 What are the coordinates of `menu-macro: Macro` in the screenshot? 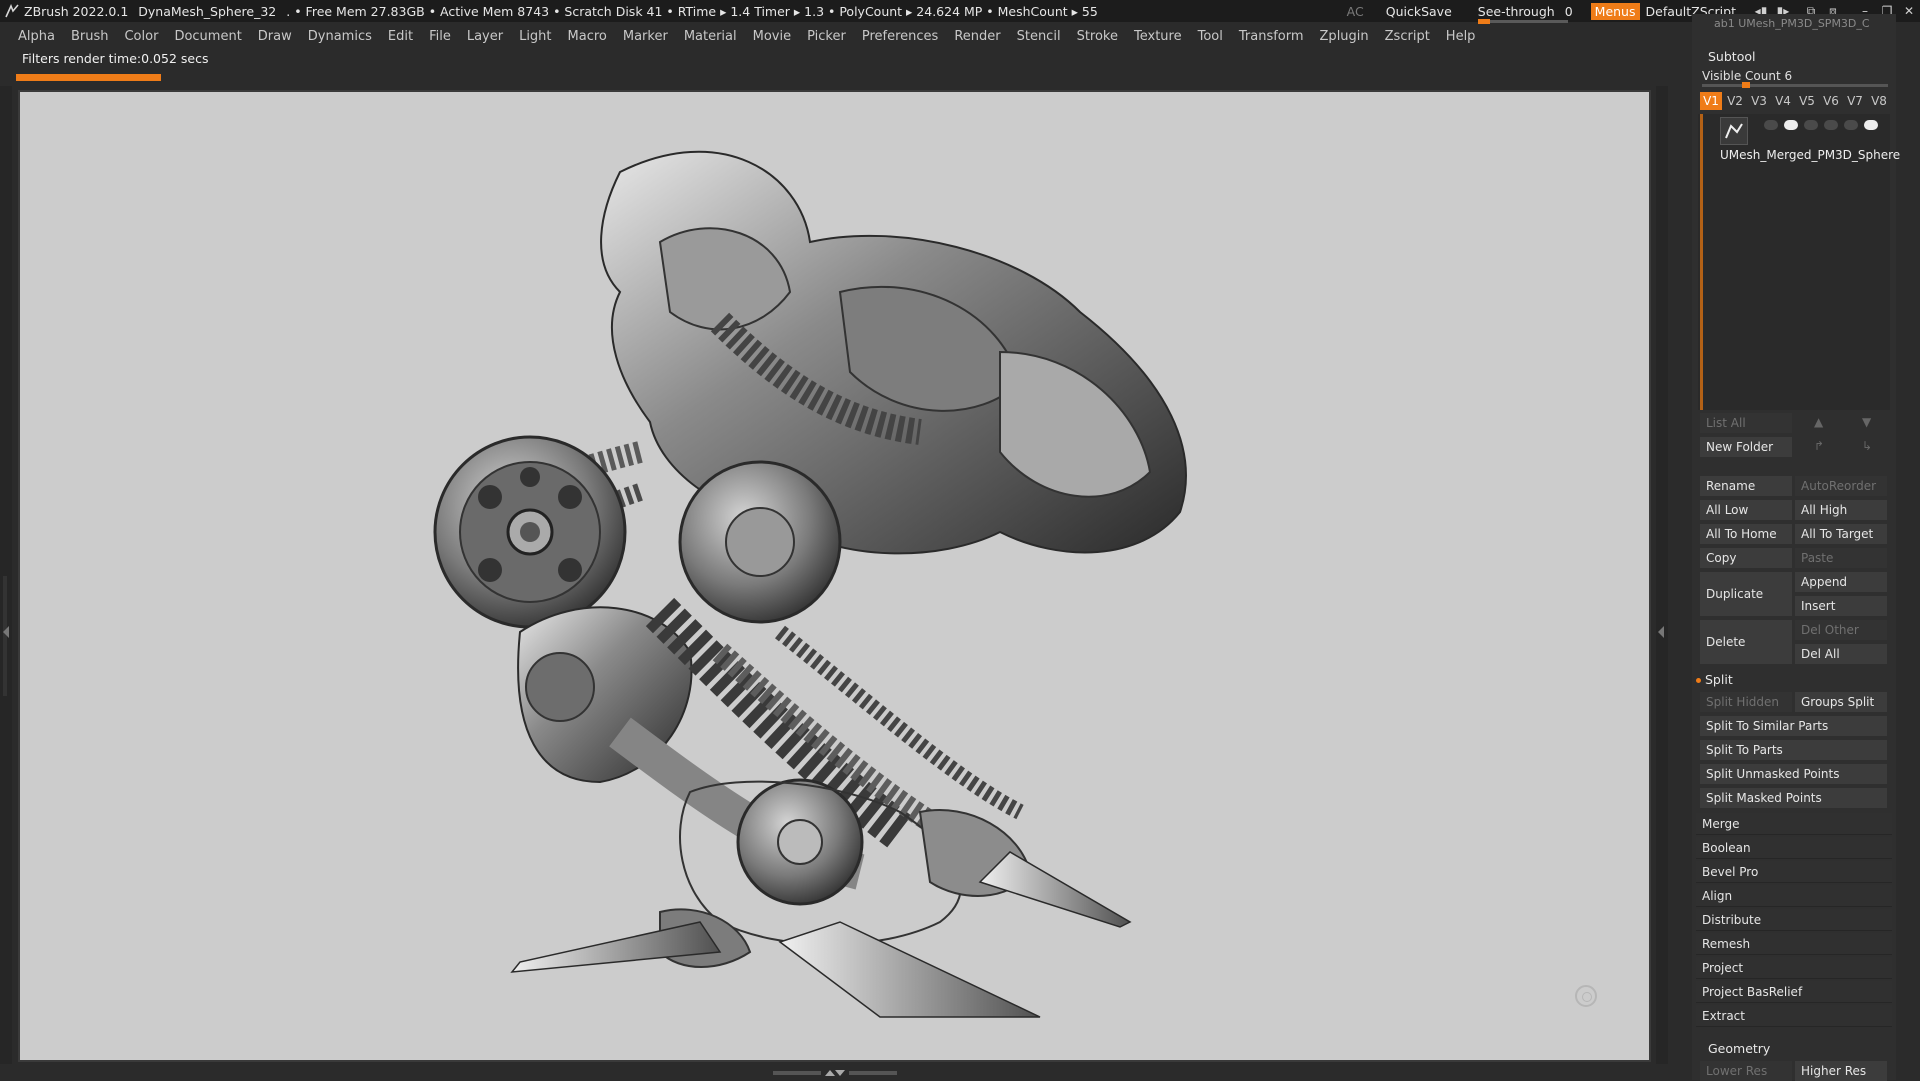 It's located at (587, 36).